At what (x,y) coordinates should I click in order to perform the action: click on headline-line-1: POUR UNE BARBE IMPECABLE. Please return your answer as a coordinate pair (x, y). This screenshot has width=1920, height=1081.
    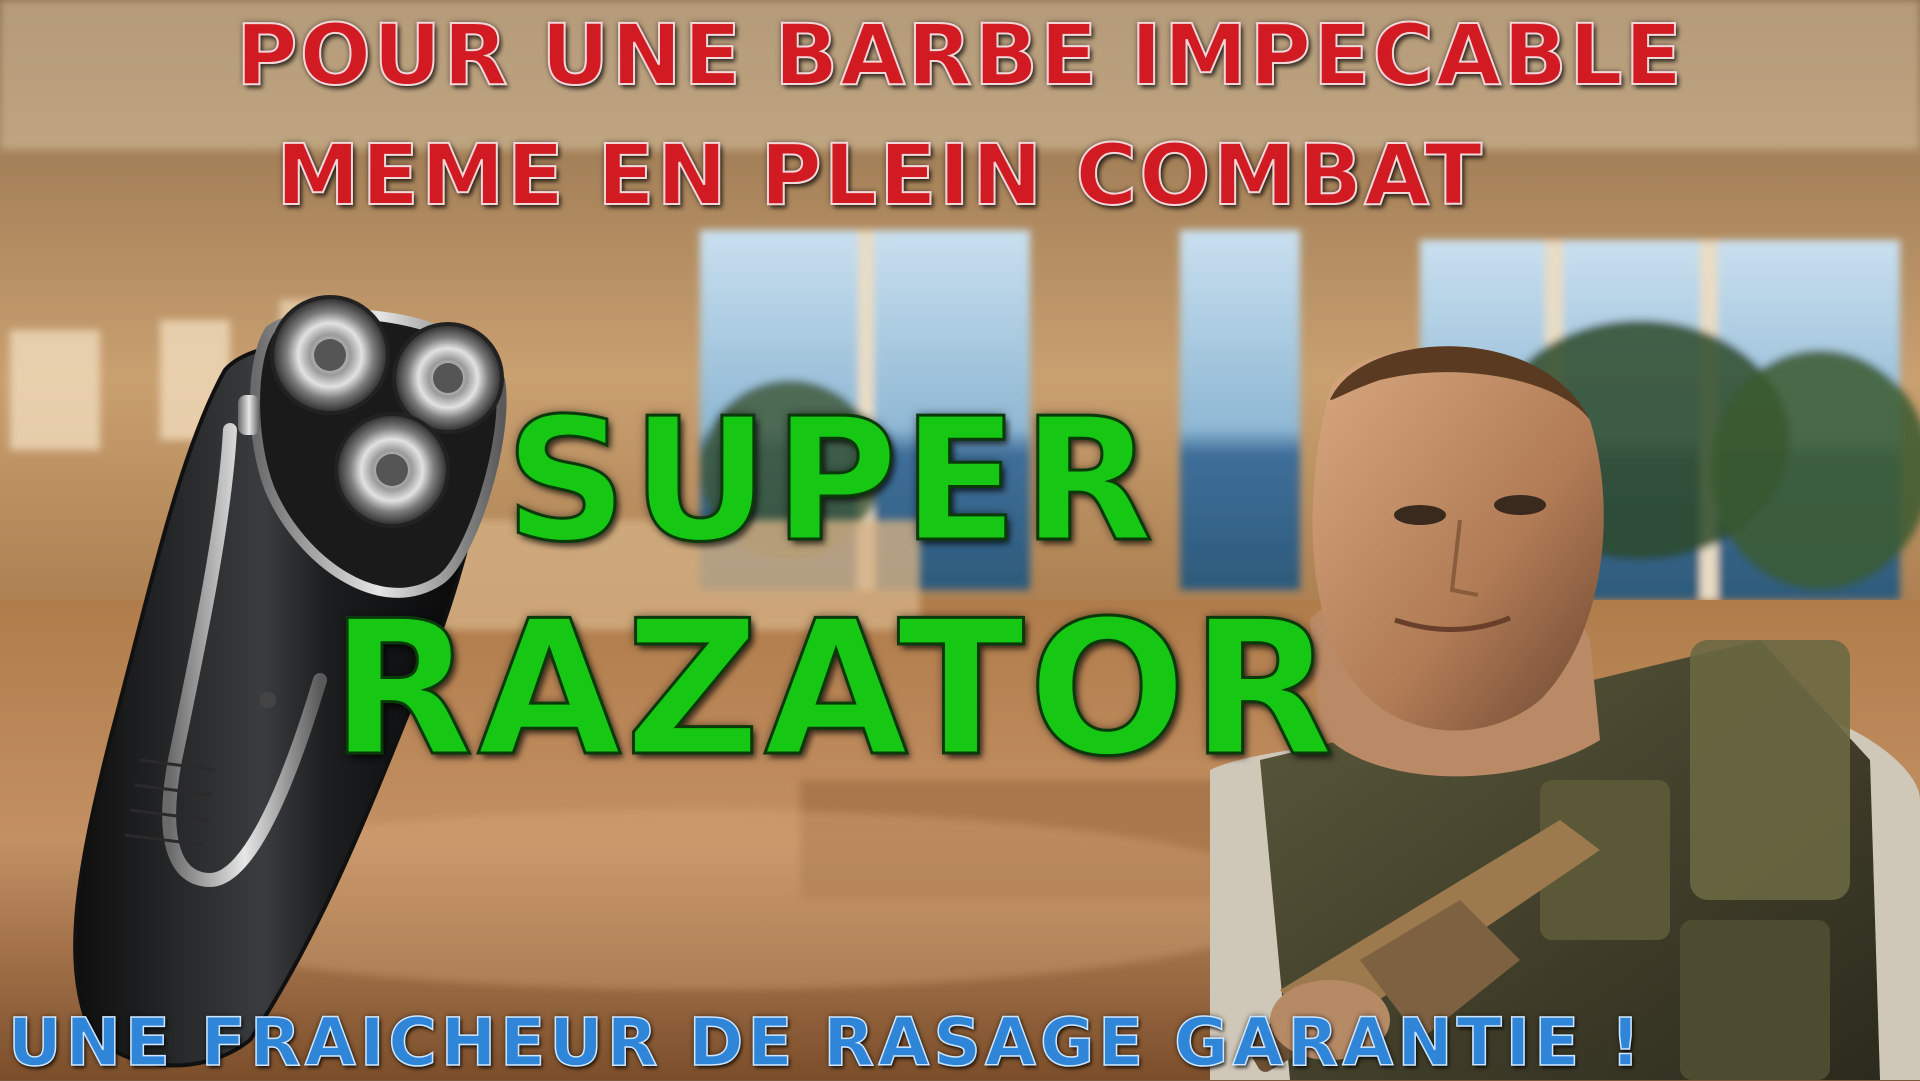
    Looking at the image, I should click on (959, 55).